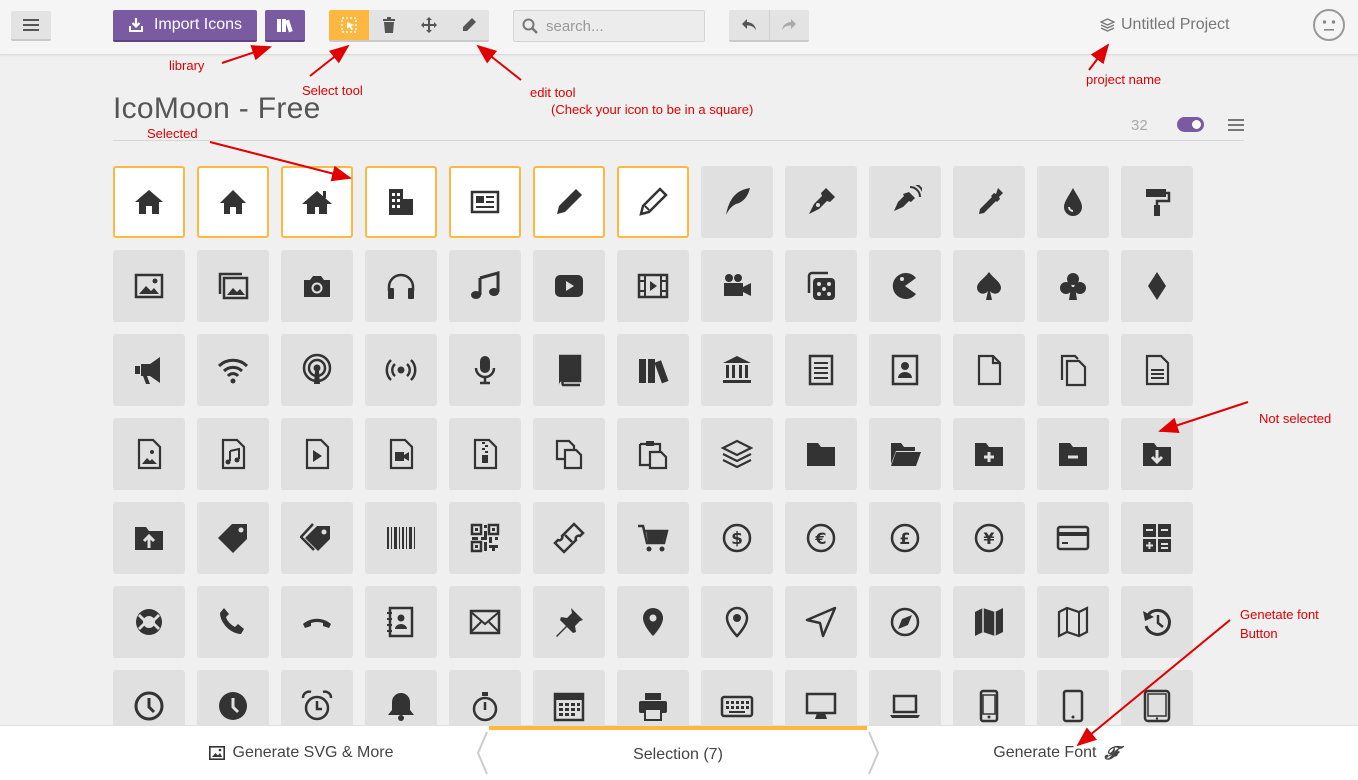 The image size is (1358, 780). Describe the element at coordinates (905, 370) in the screenshot. I see `icon-cell-profile` at that location.